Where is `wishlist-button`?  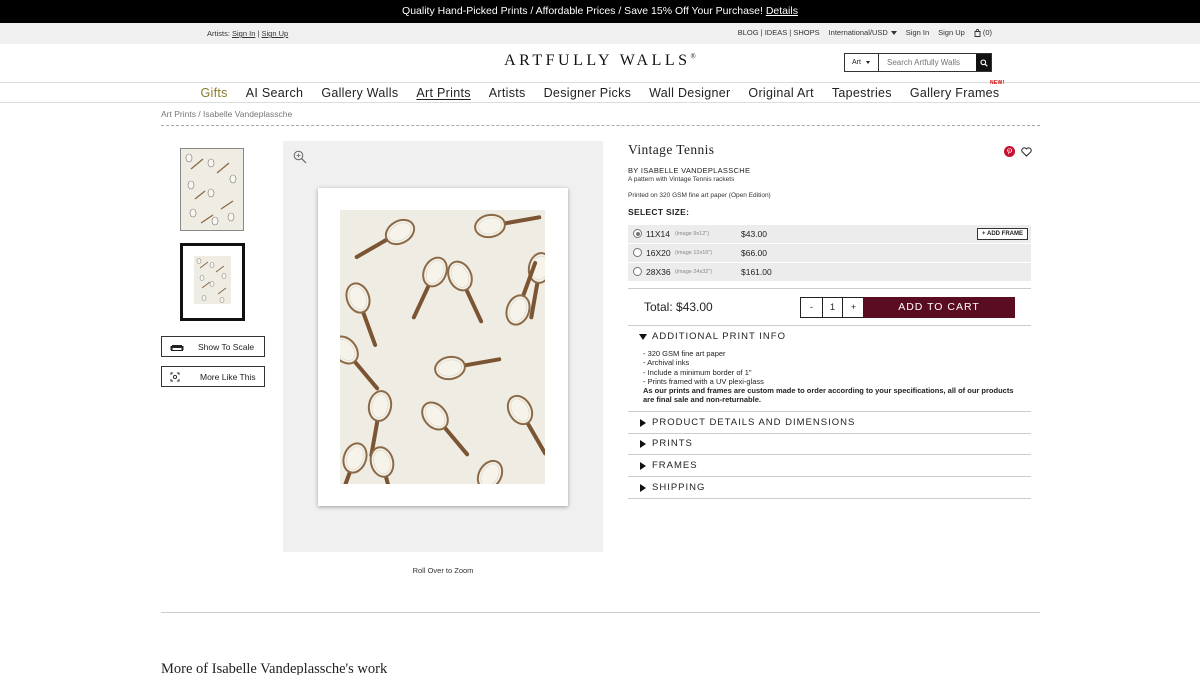 wishlist-button is located at coordinates (1026, 153).